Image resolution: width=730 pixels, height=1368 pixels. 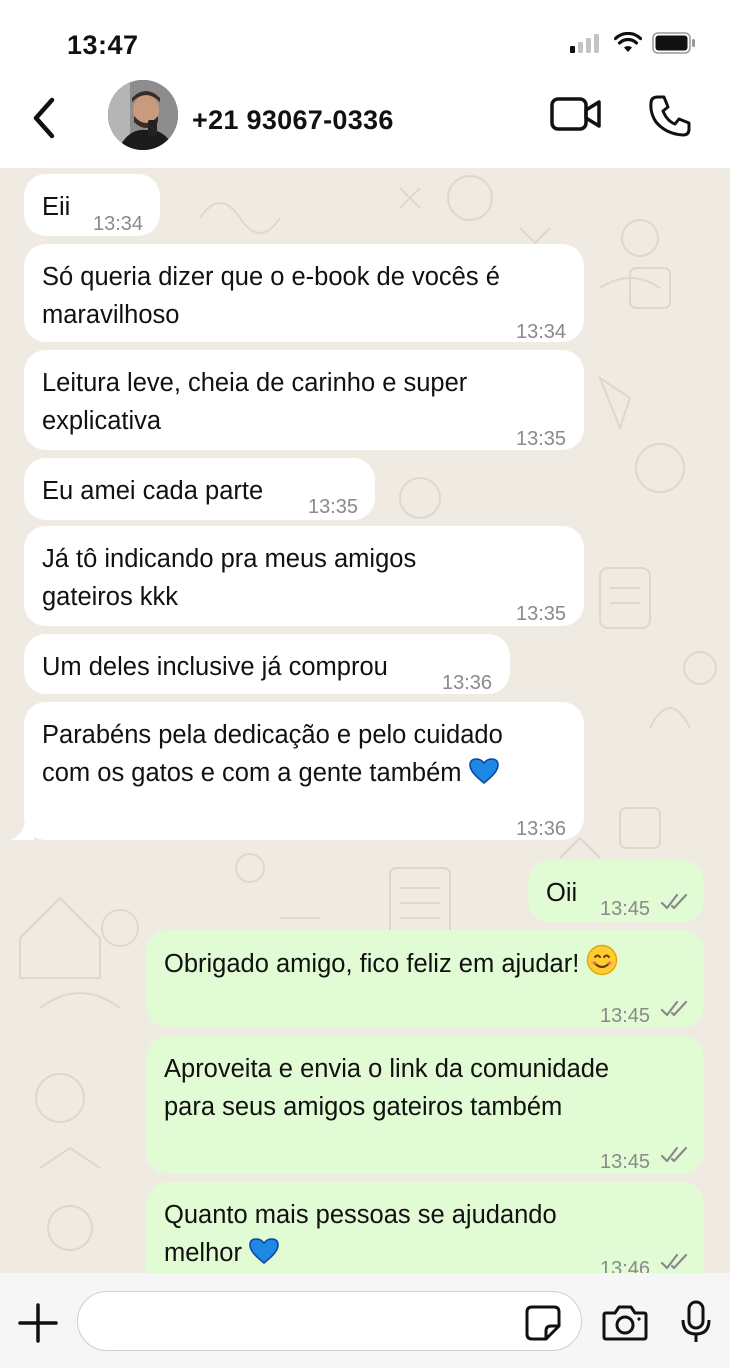 What do you see at coordinates (45, 118) in the screenshot?
I see `back-icon` at bounding box center [45, 118].